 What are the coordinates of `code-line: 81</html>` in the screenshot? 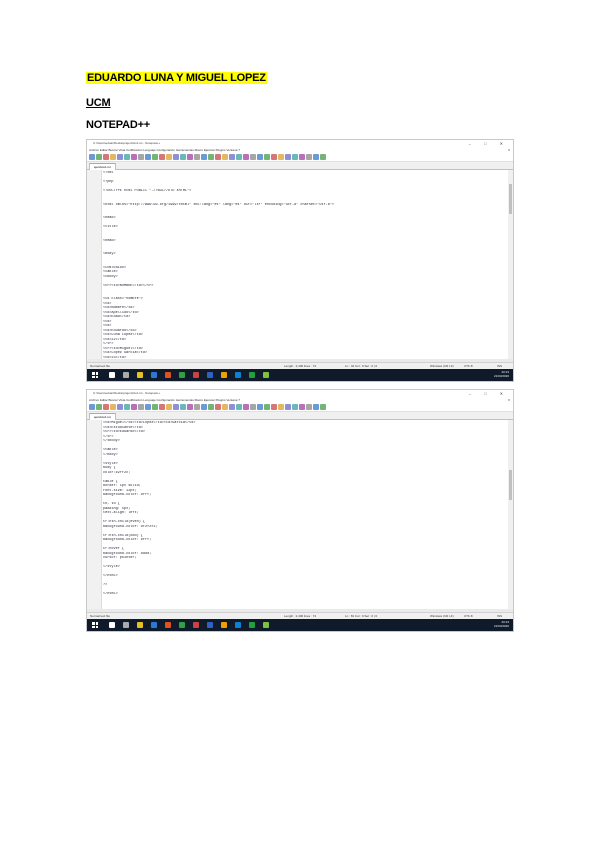 It's located at (305, 594).